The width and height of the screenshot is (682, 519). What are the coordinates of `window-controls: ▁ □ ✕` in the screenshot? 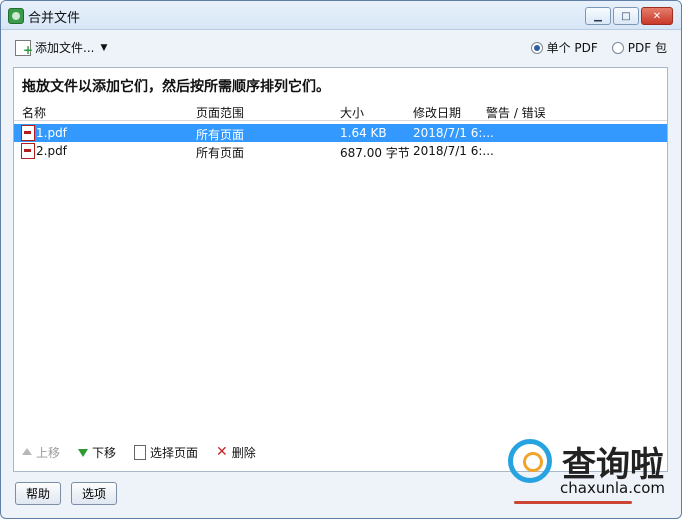 It's located at (629, 16).